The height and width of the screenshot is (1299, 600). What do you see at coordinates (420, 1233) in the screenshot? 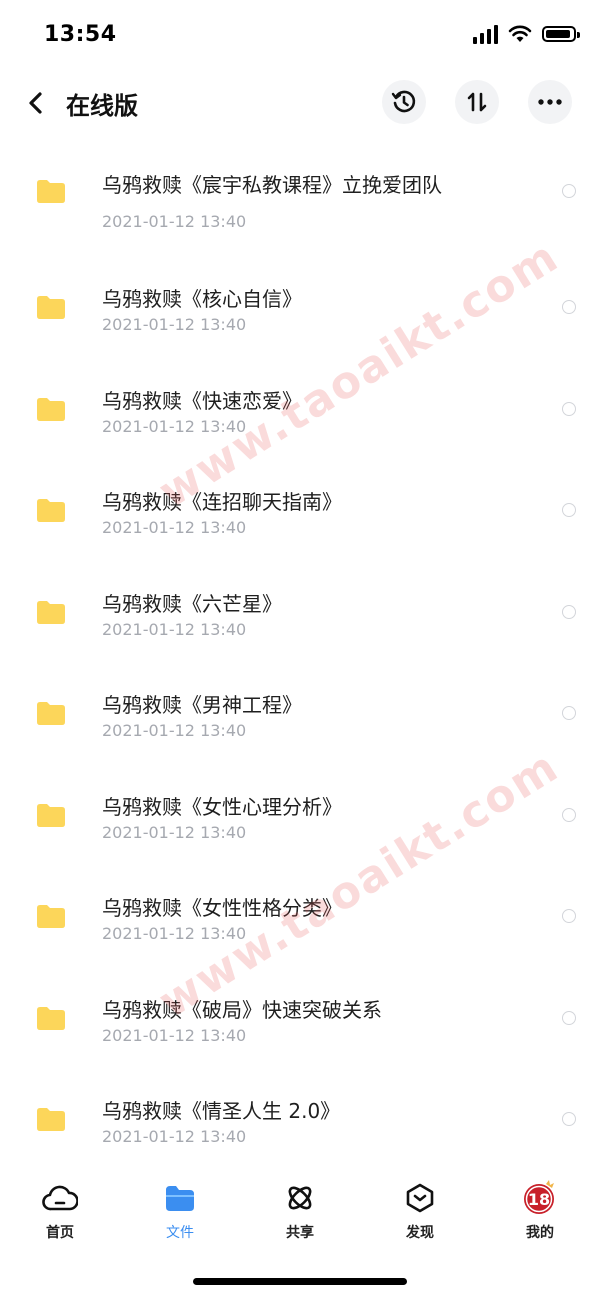
I see `tab-label: 发现` at bounding box center [420, 1233].